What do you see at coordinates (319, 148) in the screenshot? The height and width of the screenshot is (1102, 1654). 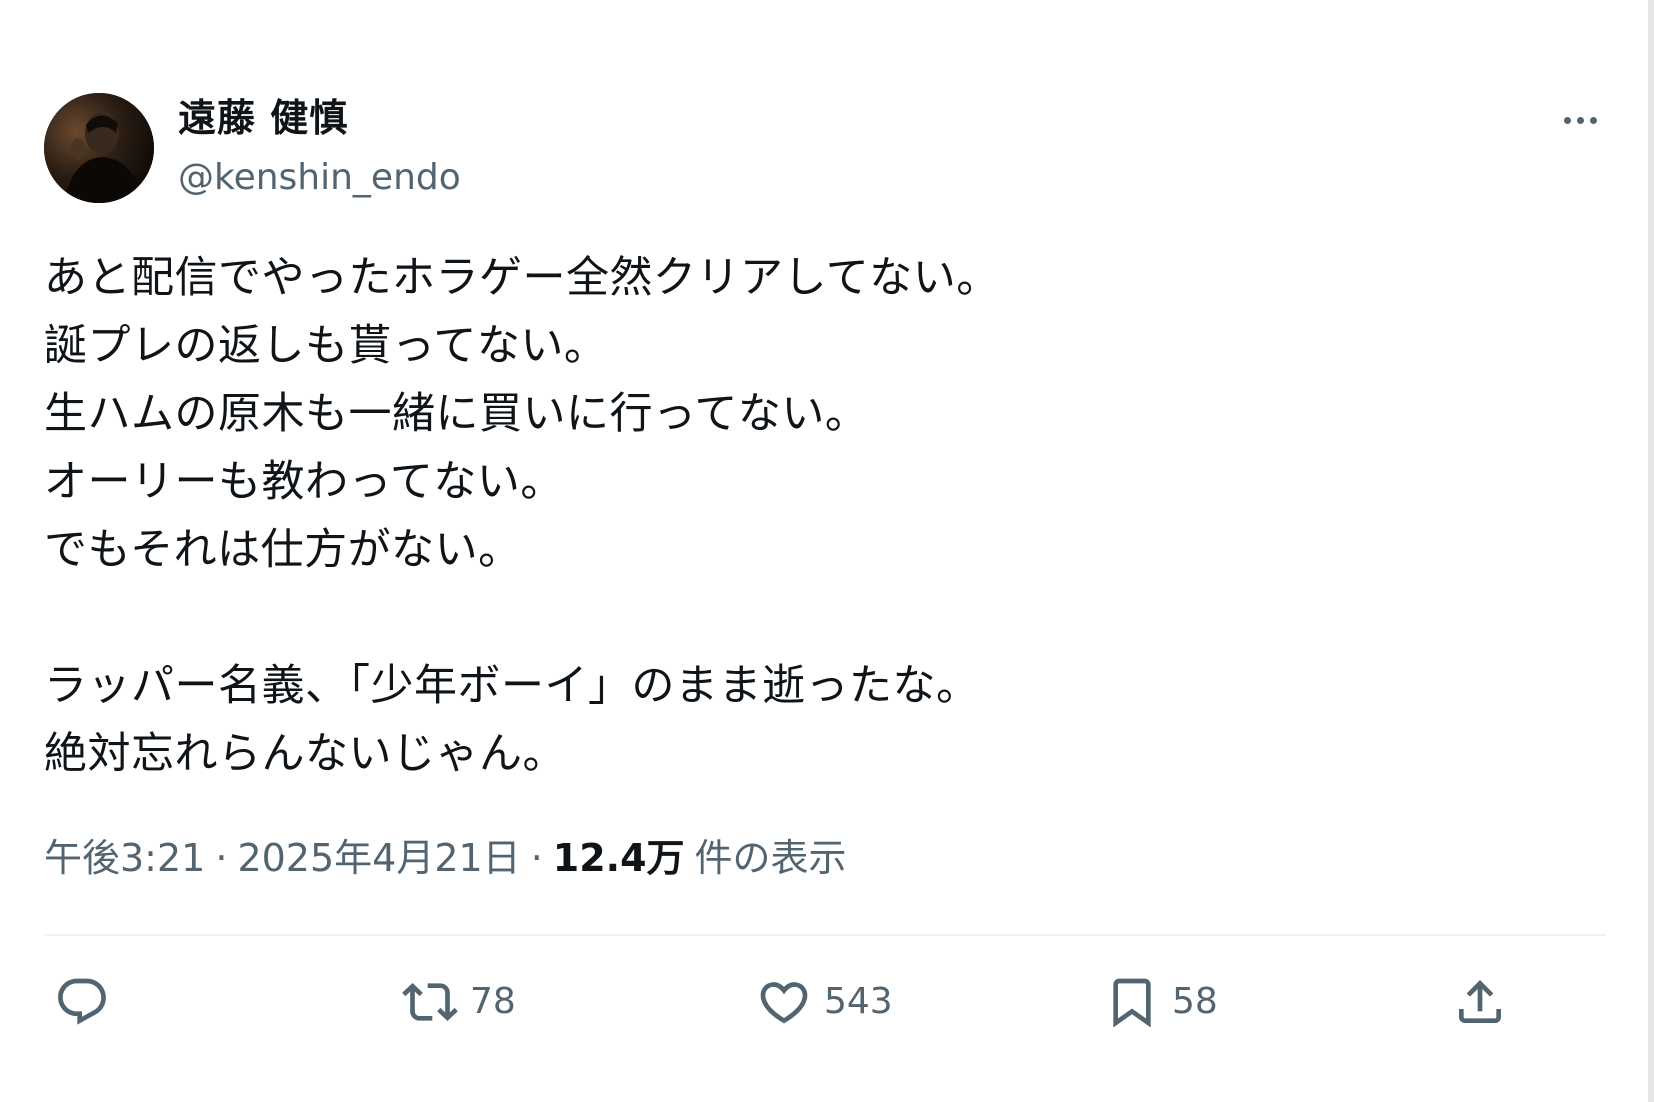 I see `user-names: 遠藤 健慎 @kenshin_endo` at bounding box center [319, 148].